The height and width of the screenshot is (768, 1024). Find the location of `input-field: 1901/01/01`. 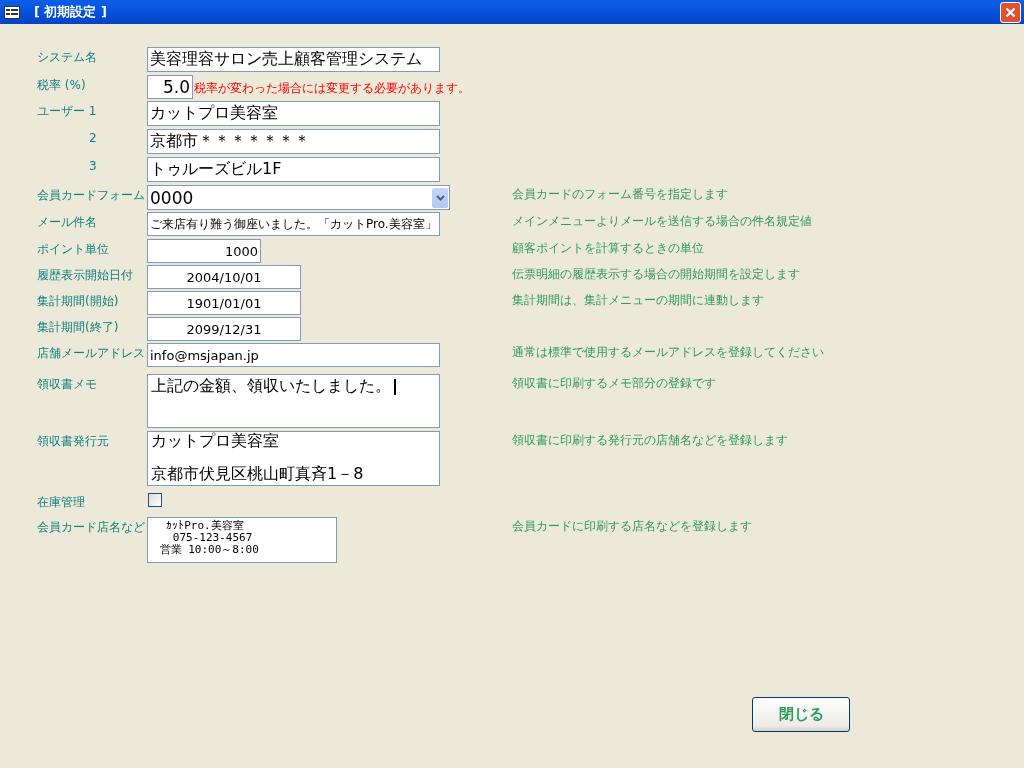

input-field: 1901/01/01 is located at coordinates (224, 303).